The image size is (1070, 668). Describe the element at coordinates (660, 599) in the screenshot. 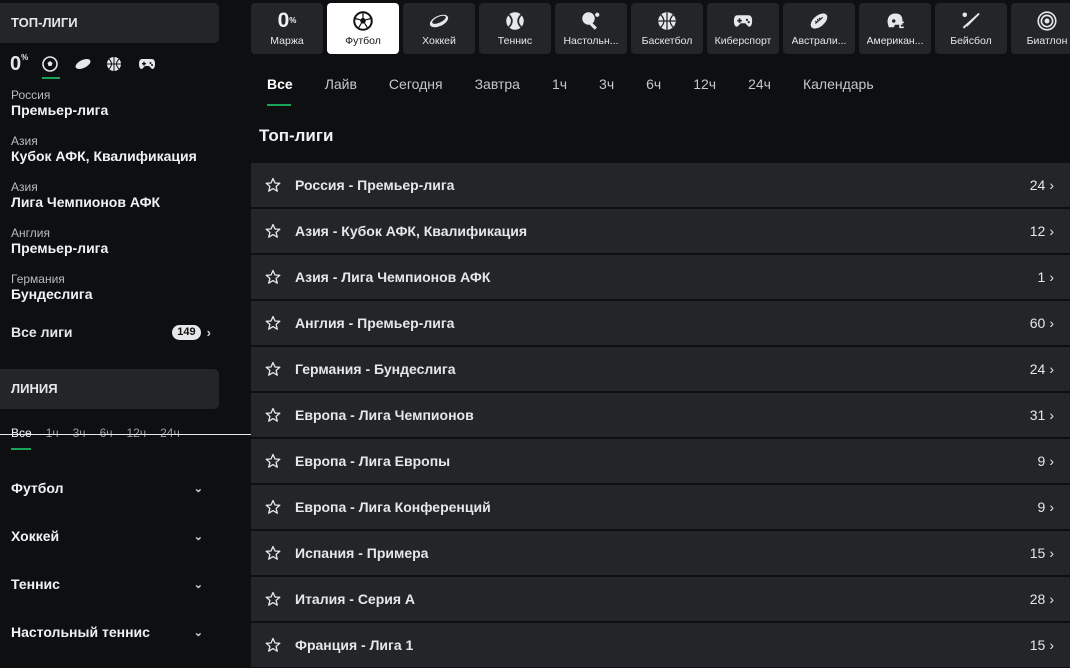

I see `league-row: Италия - Серия А 28 ›` at that location.